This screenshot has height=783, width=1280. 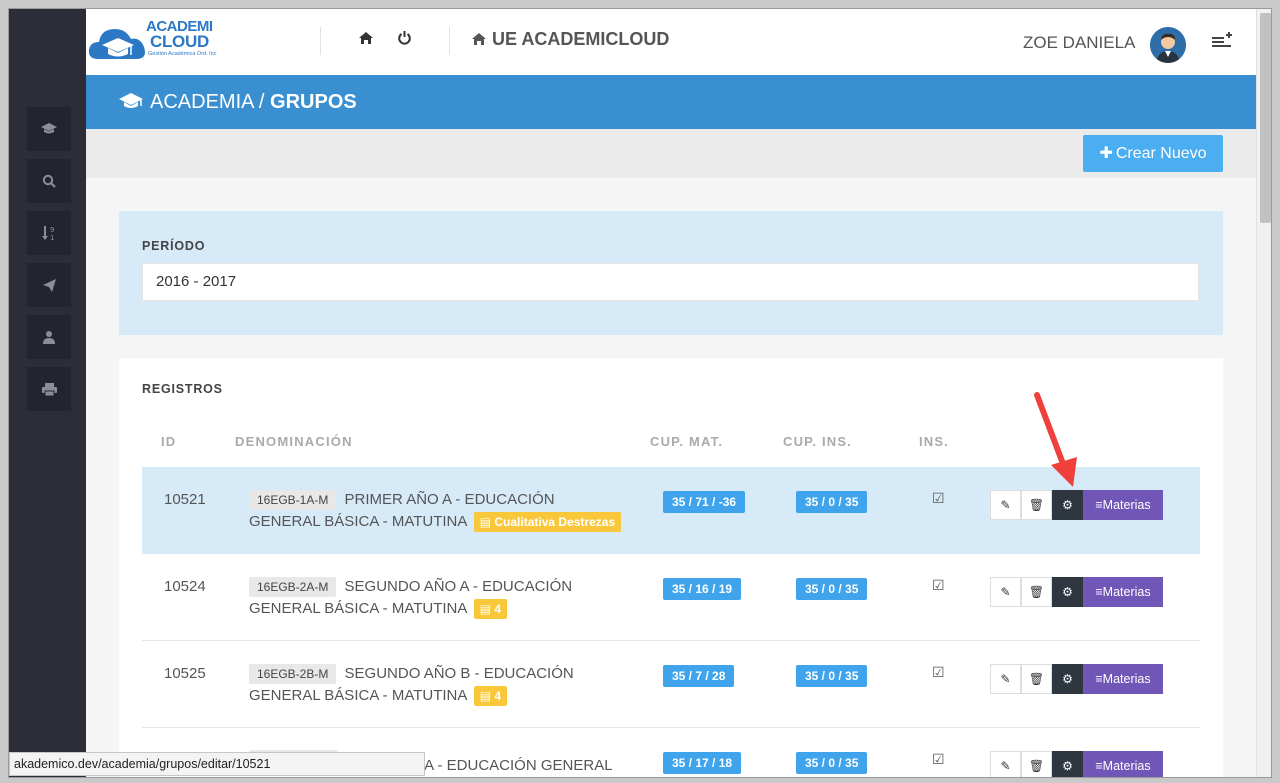 I want to click on subjects-count-label: 4, so click(x=498, y=696).